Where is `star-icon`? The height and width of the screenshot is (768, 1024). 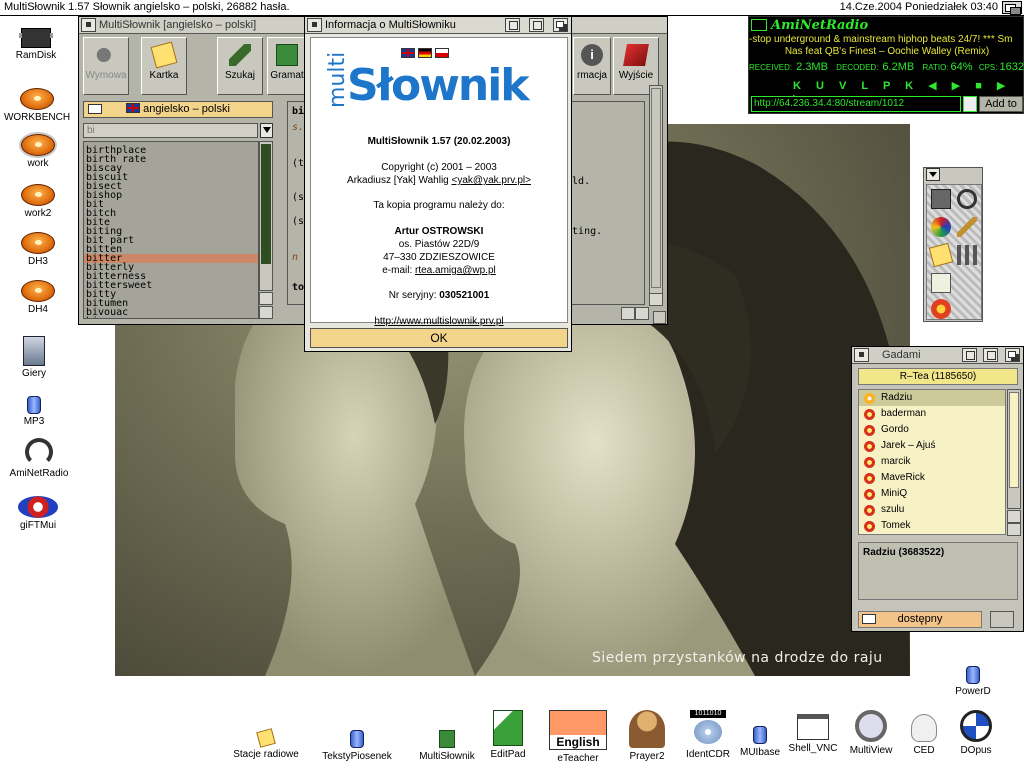
star-icon is located at coordinates (941, 309).